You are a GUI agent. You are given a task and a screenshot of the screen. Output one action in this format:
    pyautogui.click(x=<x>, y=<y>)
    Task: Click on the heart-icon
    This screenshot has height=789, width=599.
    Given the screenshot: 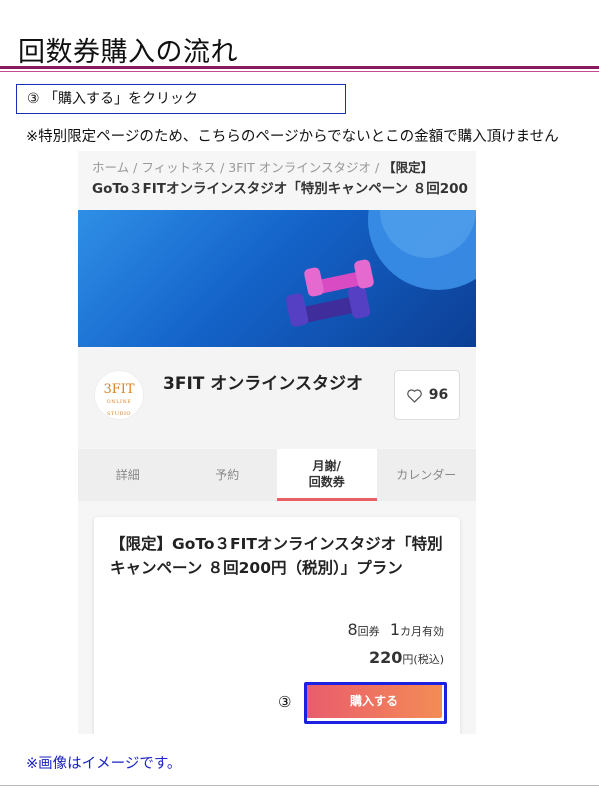 What is the action you would take?
    pyautogui.click(x=414, y=395)
    